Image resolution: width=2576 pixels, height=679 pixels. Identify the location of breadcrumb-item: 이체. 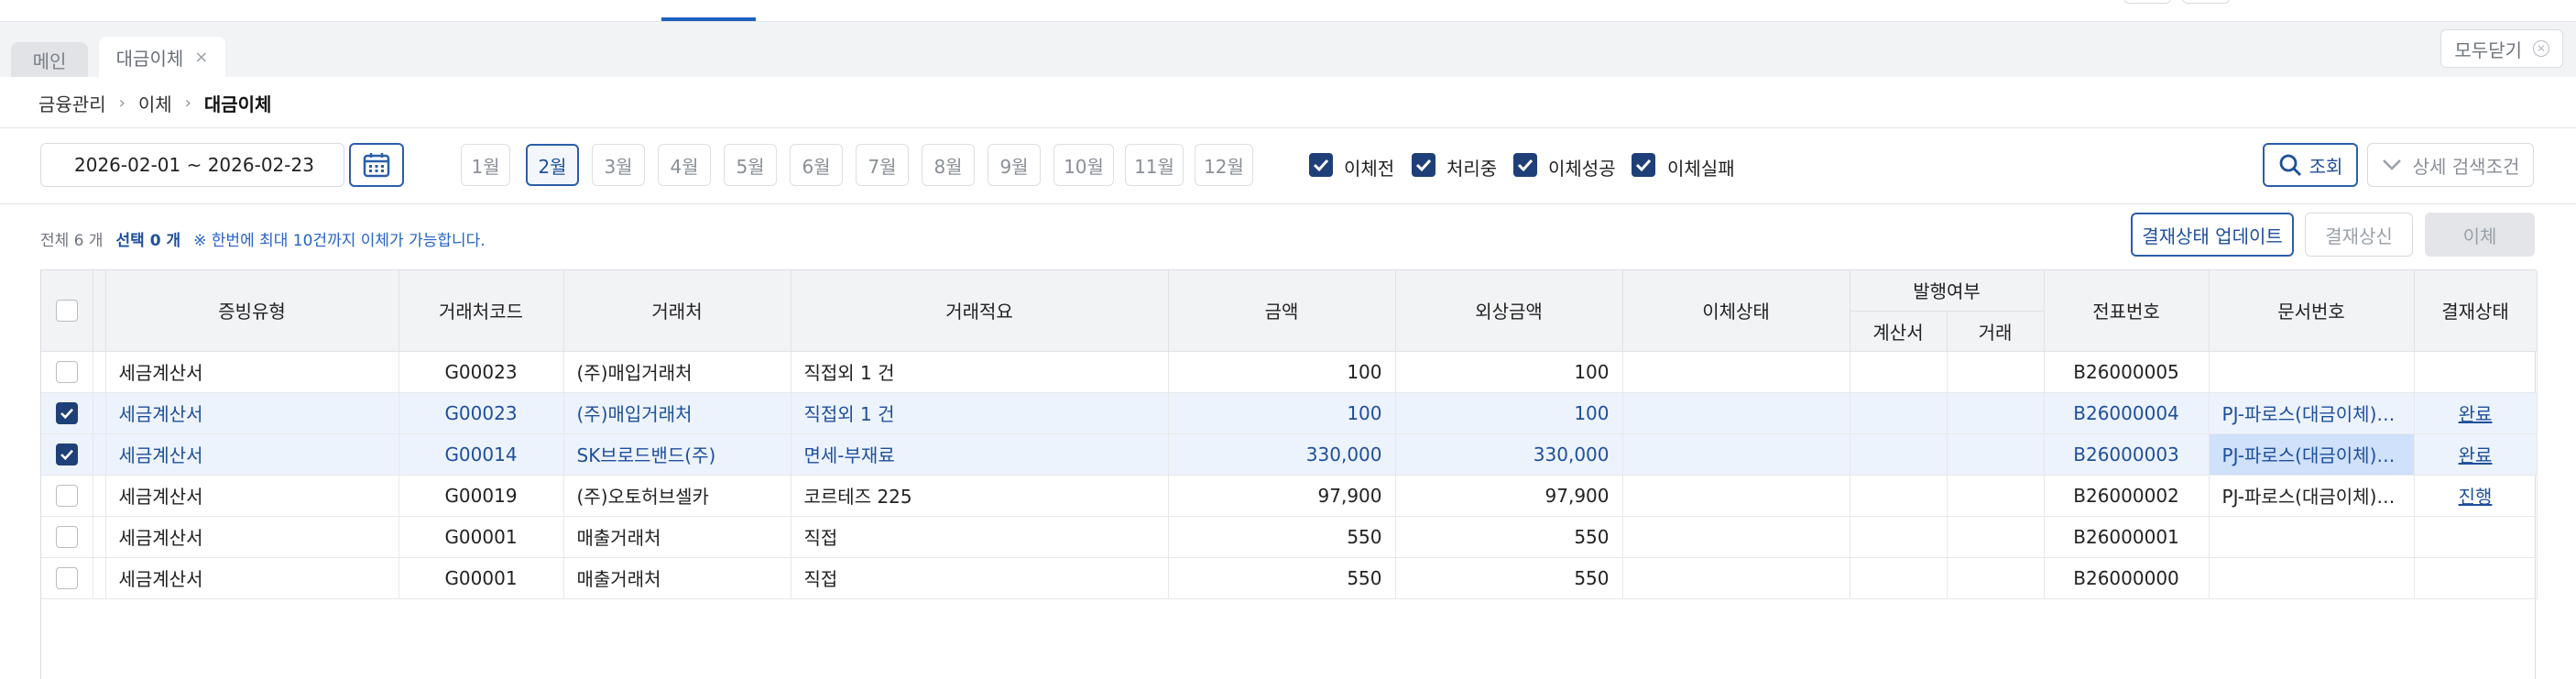
(155, 103).